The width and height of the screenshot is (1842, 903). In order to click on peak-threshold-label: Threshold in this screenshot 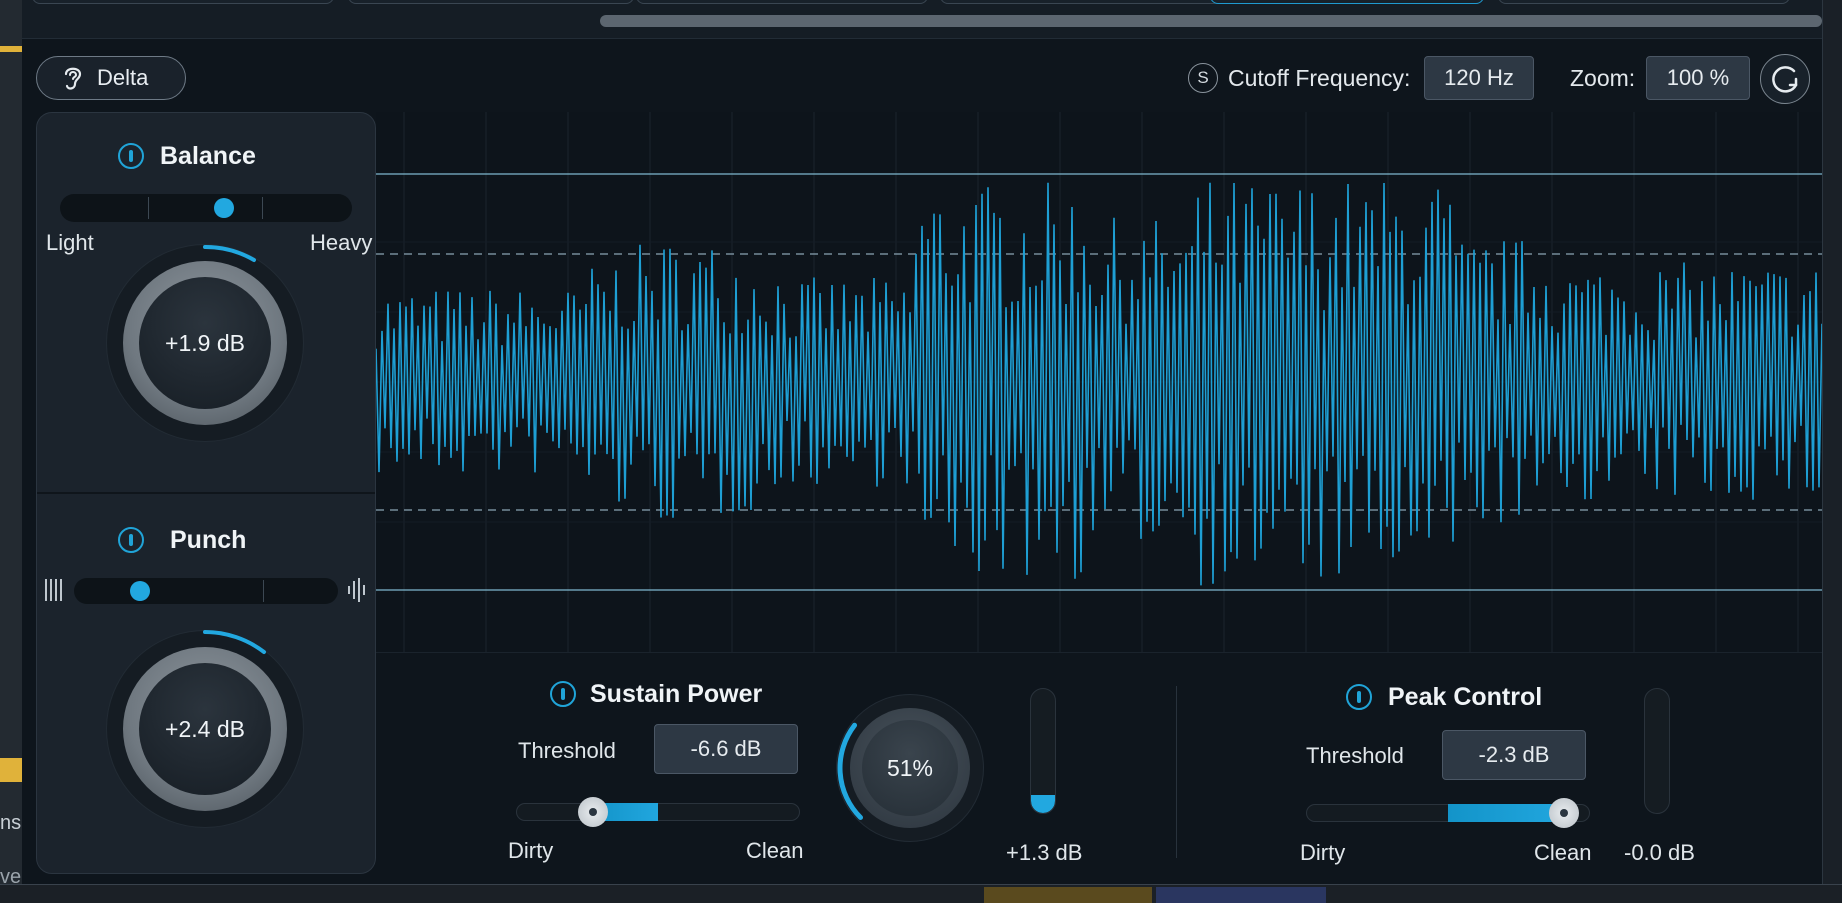, I will do `click(1355, 755)`.